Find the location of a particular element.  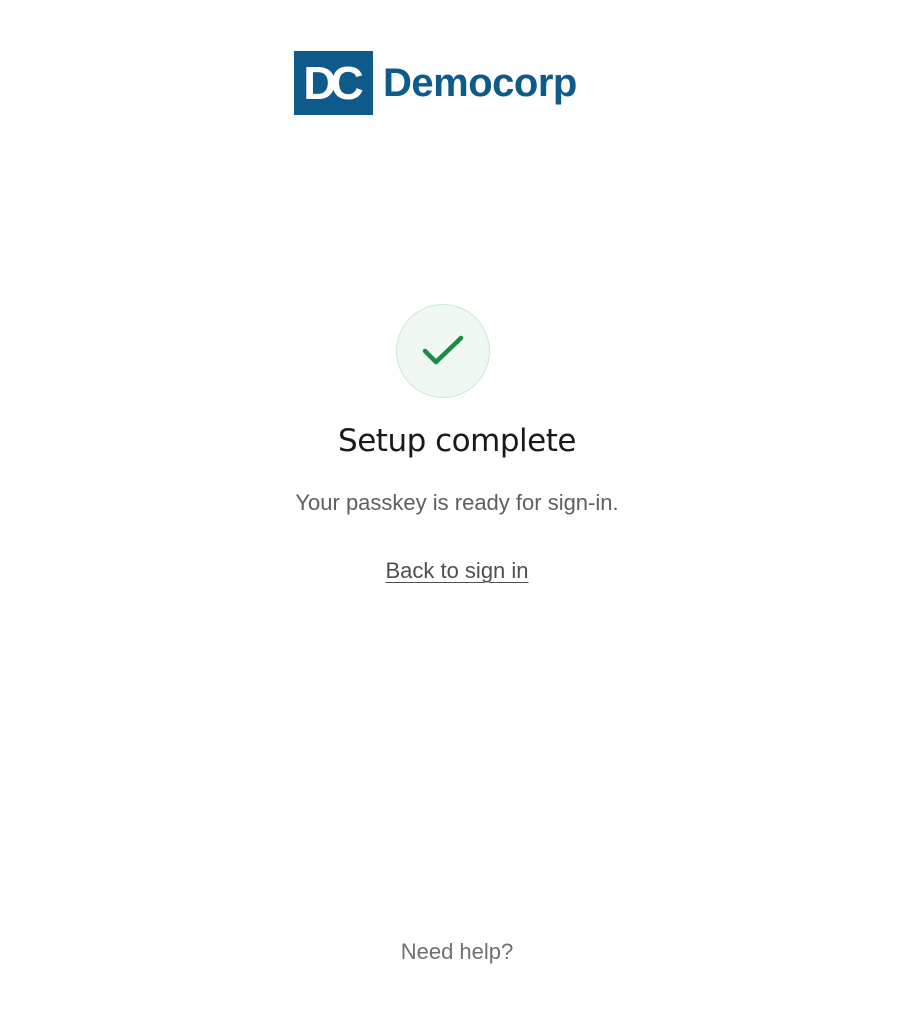

check-icon is located at coordinates (443, 350).